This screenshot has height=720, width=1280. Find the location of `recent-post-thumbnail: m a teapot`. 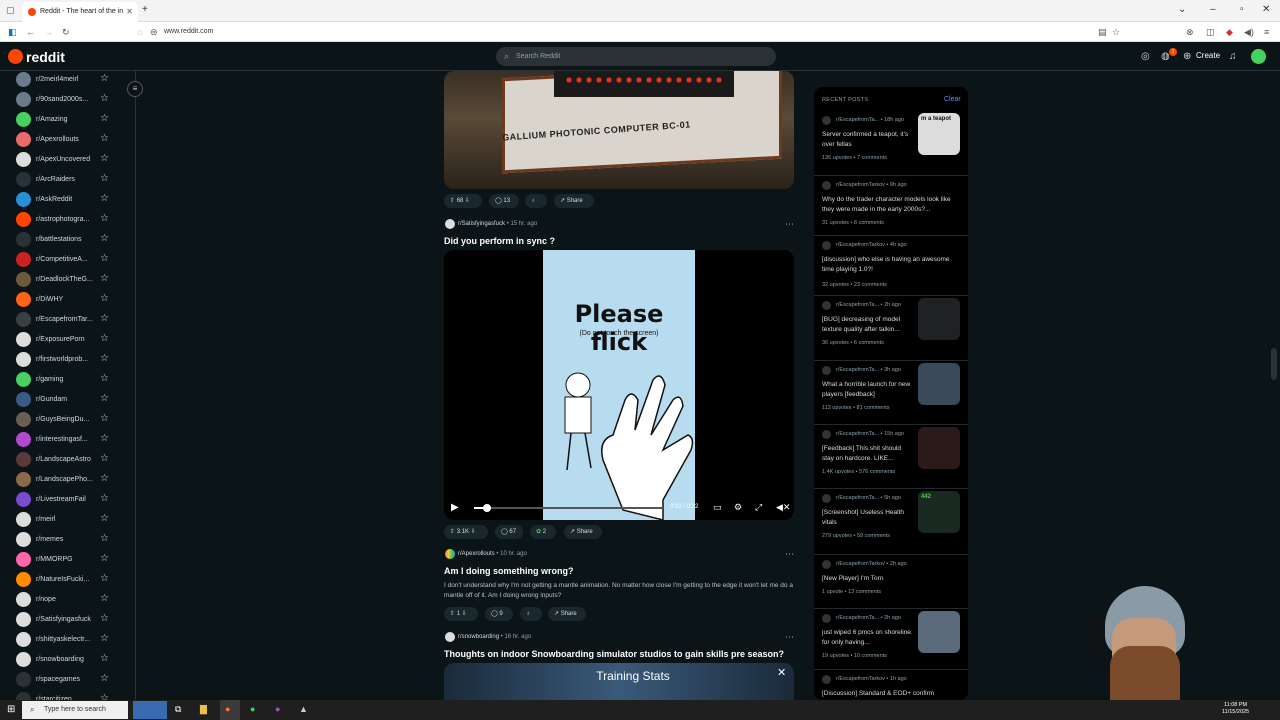

recent-post-thumbnail: m a teapot is located at coordinates (939, 134).